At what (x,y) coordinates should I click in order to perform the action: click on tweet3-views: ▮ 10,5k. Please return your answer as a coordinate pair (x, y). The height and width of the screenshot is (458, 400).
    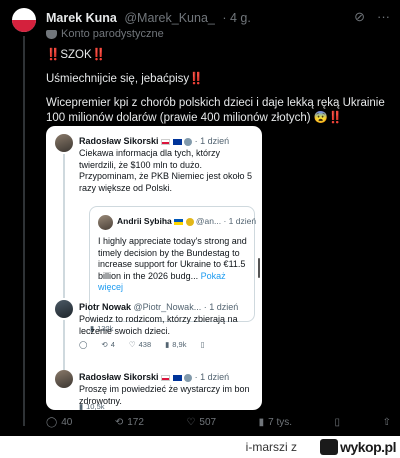
    Looking at the image, I should click on (92, 406).